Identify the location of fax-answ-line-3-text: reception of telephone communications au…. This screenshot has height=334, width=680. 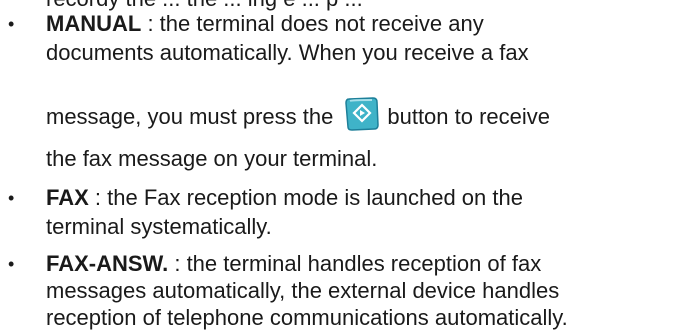
(307, 317).